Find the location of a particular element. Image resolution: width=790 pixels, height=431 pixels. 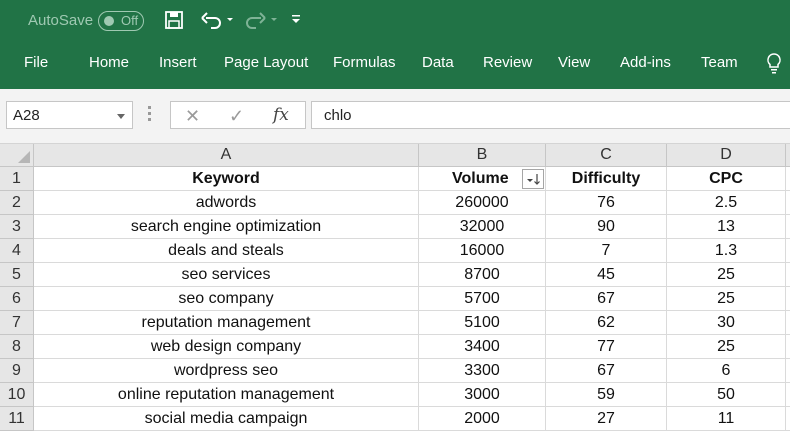

tab-view: View is located at coordinates (574, 62).